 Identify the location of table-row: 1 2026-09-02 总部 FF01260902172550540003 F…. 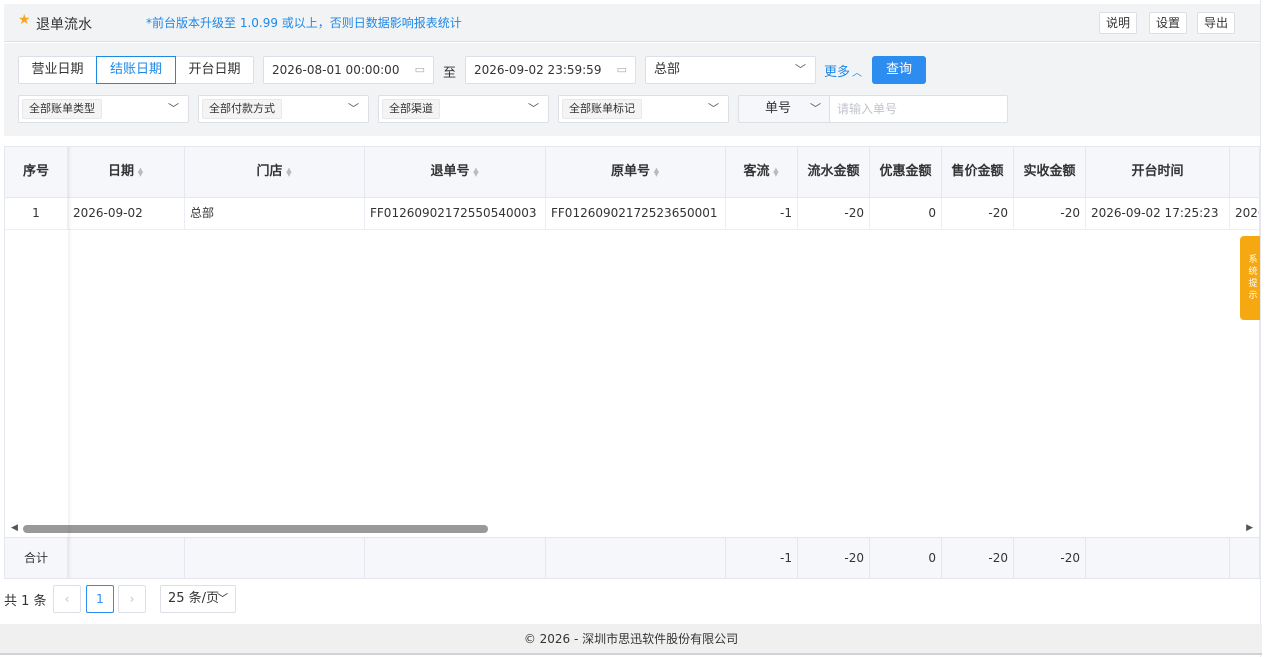
(632, 214).